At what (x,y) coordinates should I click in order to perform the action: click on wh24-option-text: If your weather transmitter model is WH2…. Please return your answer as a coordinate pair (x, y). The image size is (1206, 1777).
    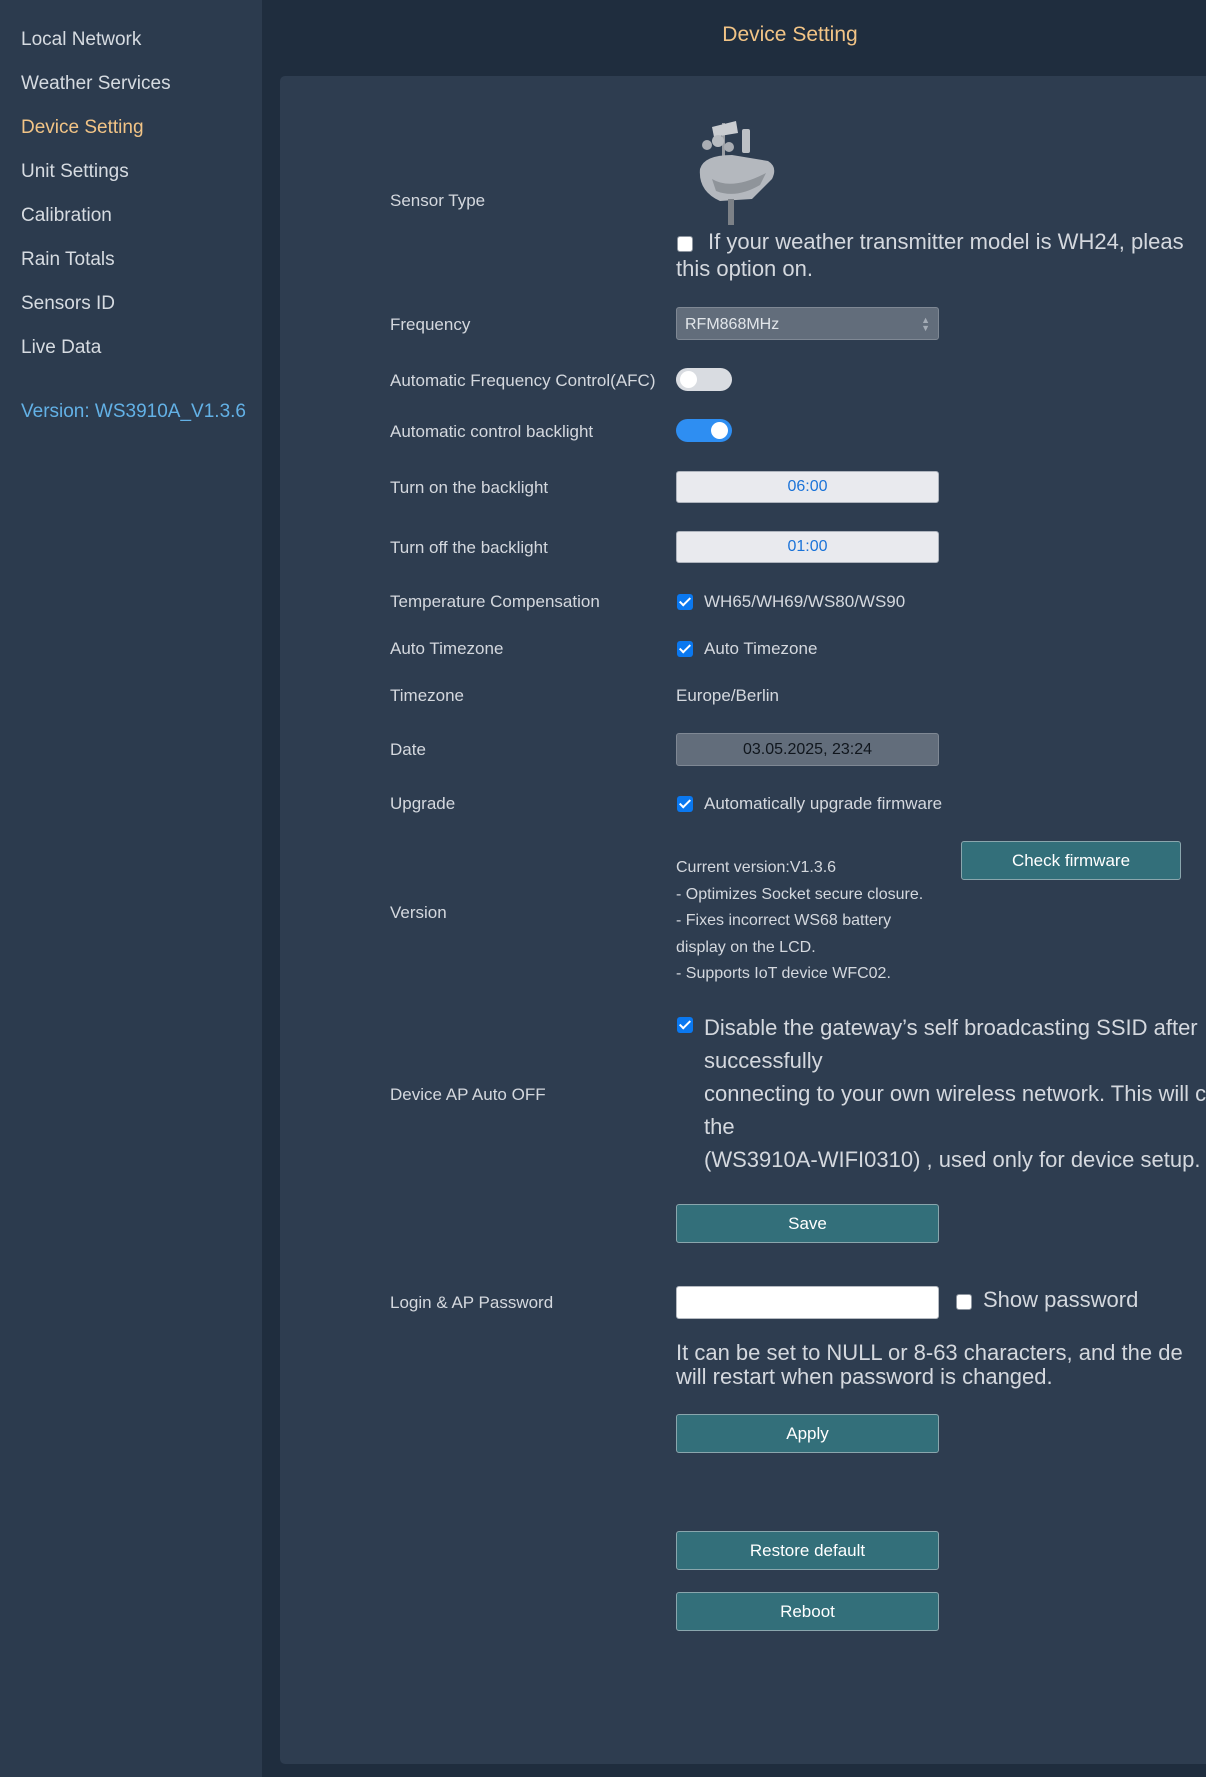
    Looking at the image, I should click on (946, 241).